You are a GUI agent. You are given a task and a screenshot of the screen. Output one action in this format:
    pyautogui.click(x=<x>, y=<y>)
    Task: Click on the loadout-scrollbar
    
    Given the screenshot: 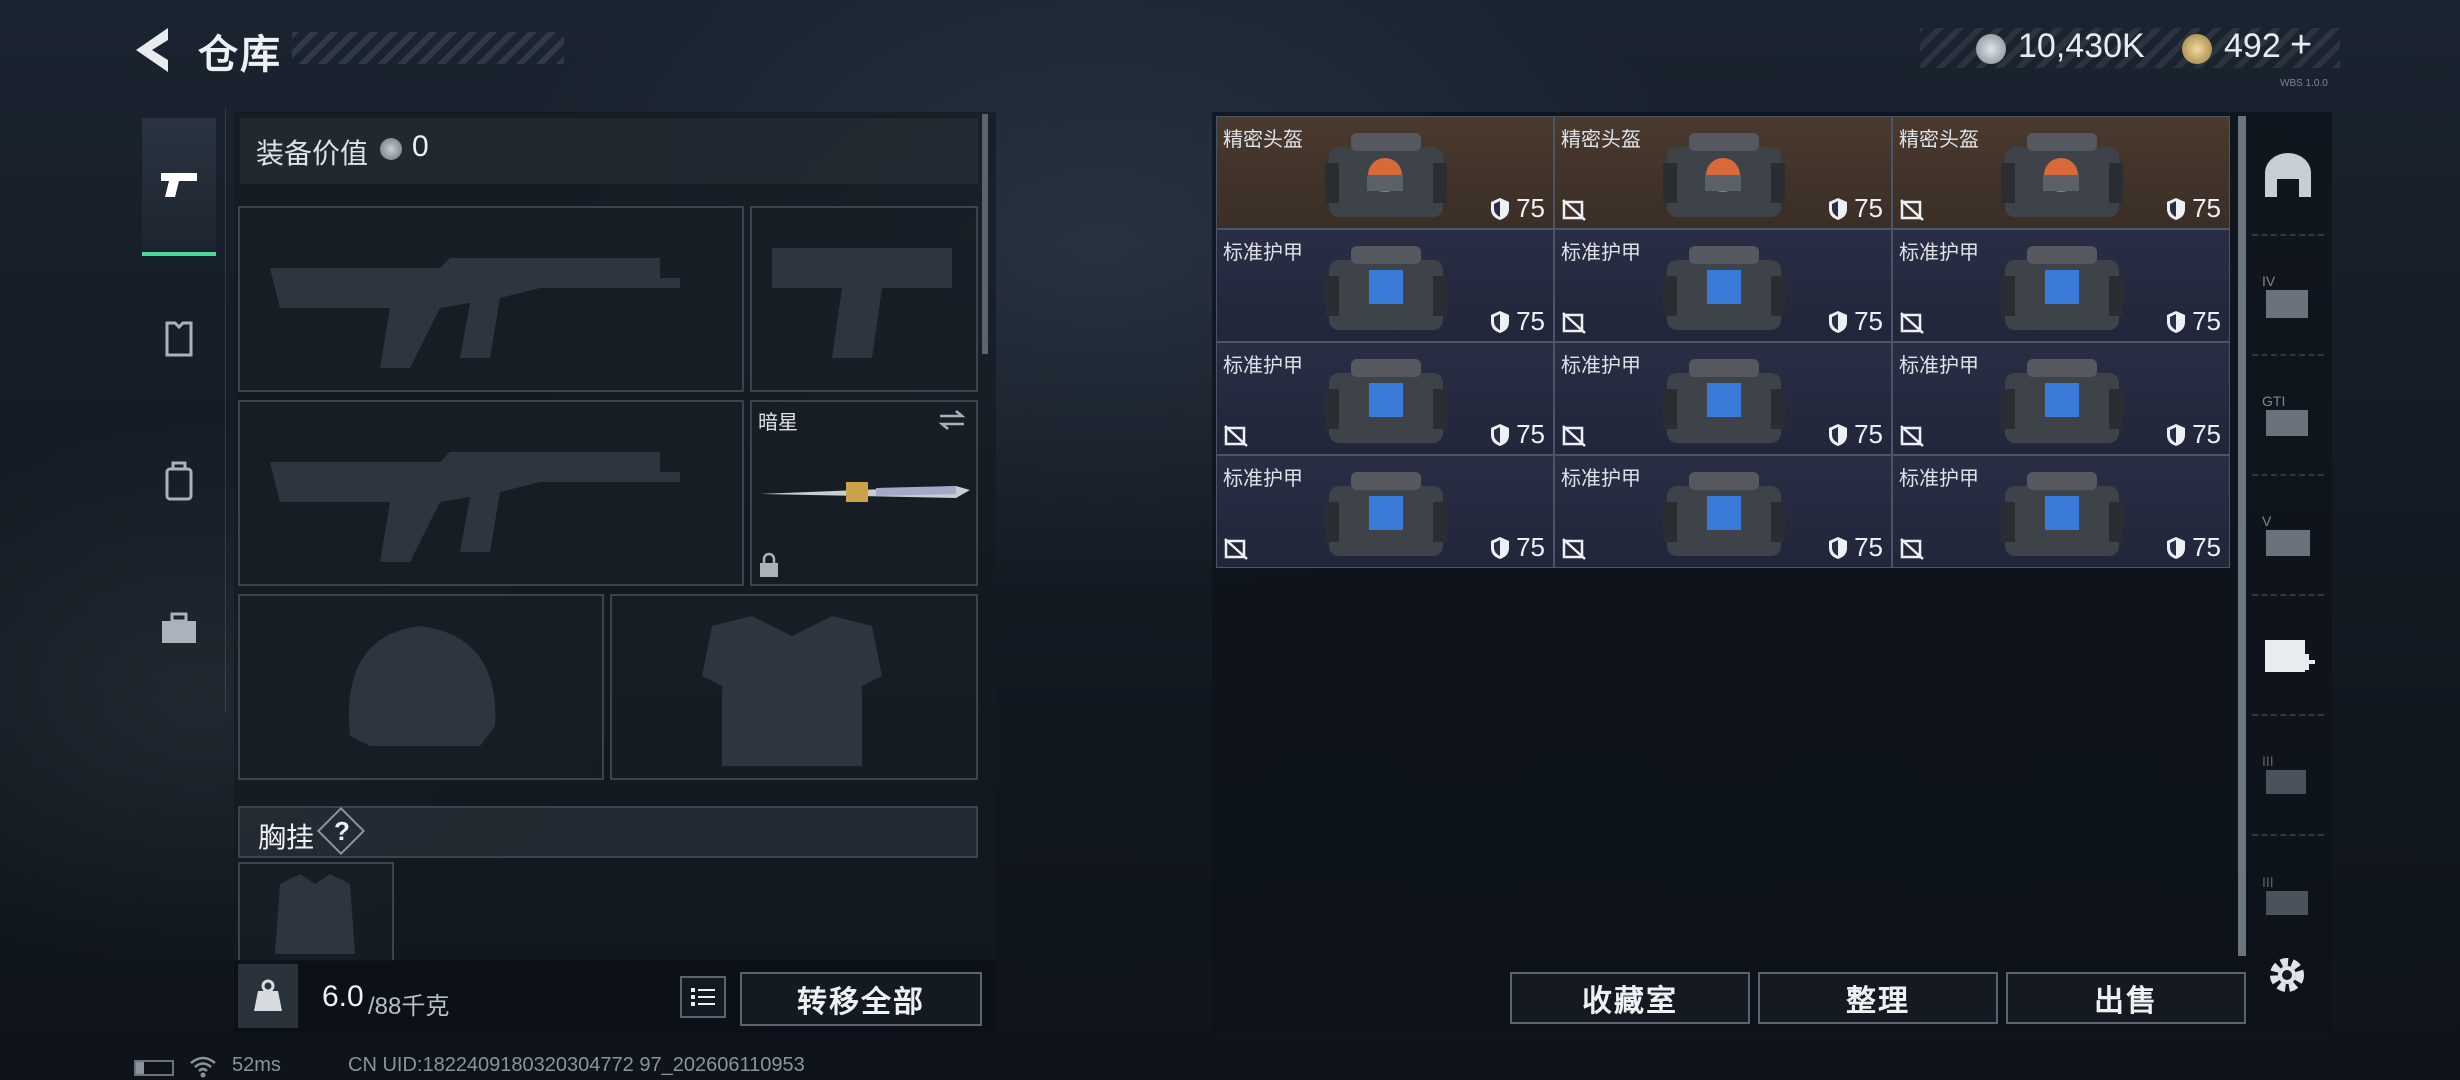 What is the action you would take?
    pyautogui.click(x=985, y=234)
    